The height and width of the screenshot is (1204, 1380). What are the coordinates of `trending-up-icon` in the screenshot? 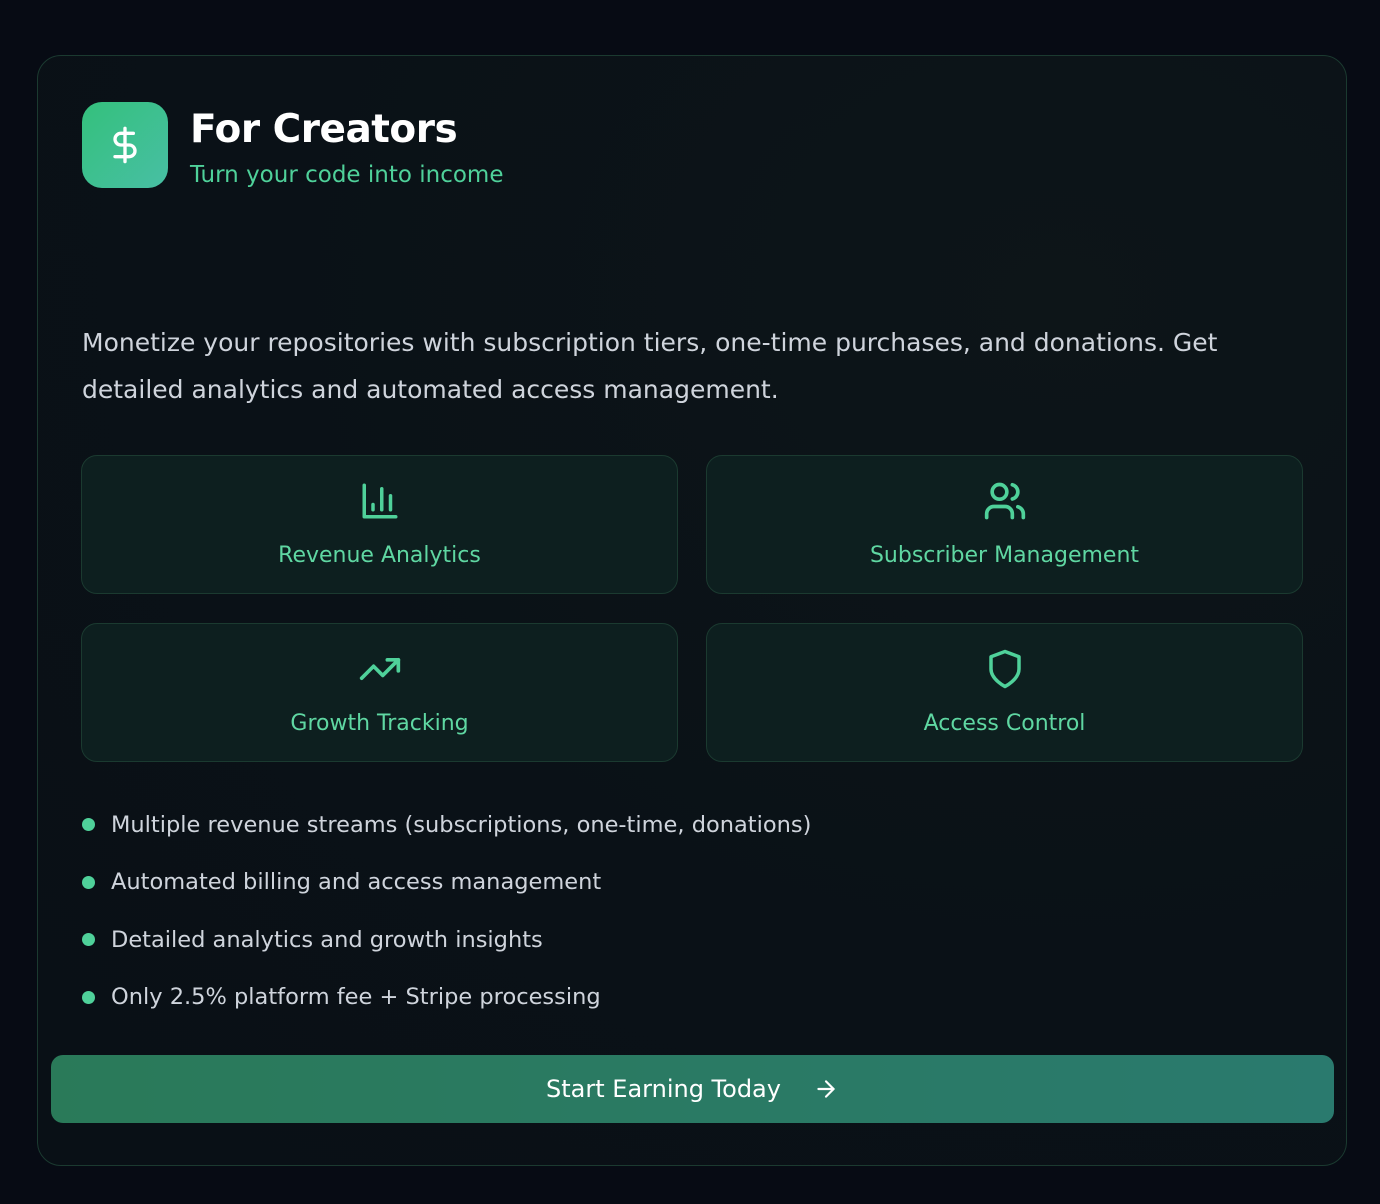 It's located at (380, 669).